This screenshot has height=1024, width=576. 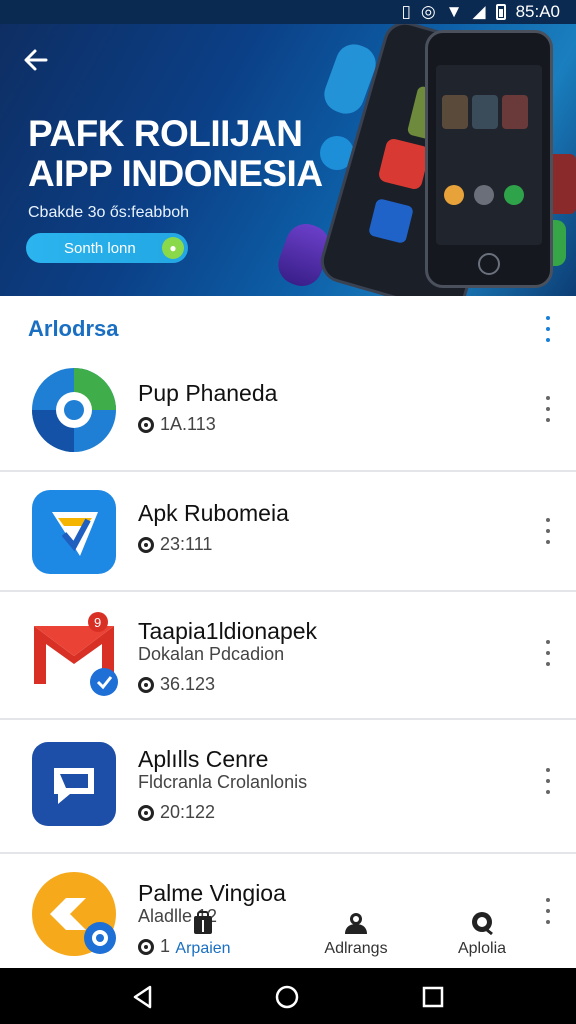 What do you see at coordinates (479, 11) in the screenshot?
I see `signal-icon: ◢` at bounding box center [479, 11].